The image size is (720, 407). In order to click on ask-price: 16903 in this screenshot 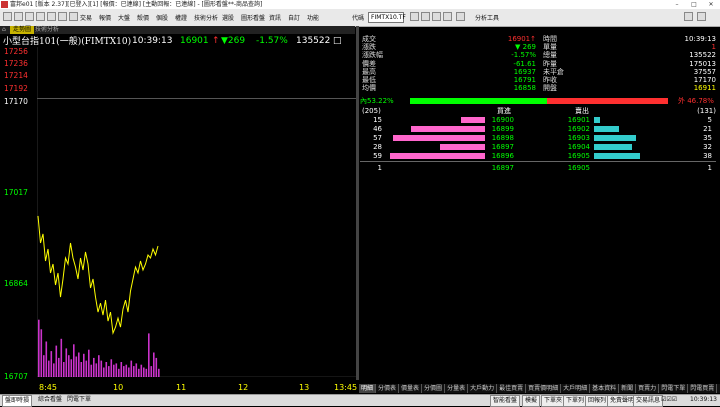, I will do `click(578, 138)`.